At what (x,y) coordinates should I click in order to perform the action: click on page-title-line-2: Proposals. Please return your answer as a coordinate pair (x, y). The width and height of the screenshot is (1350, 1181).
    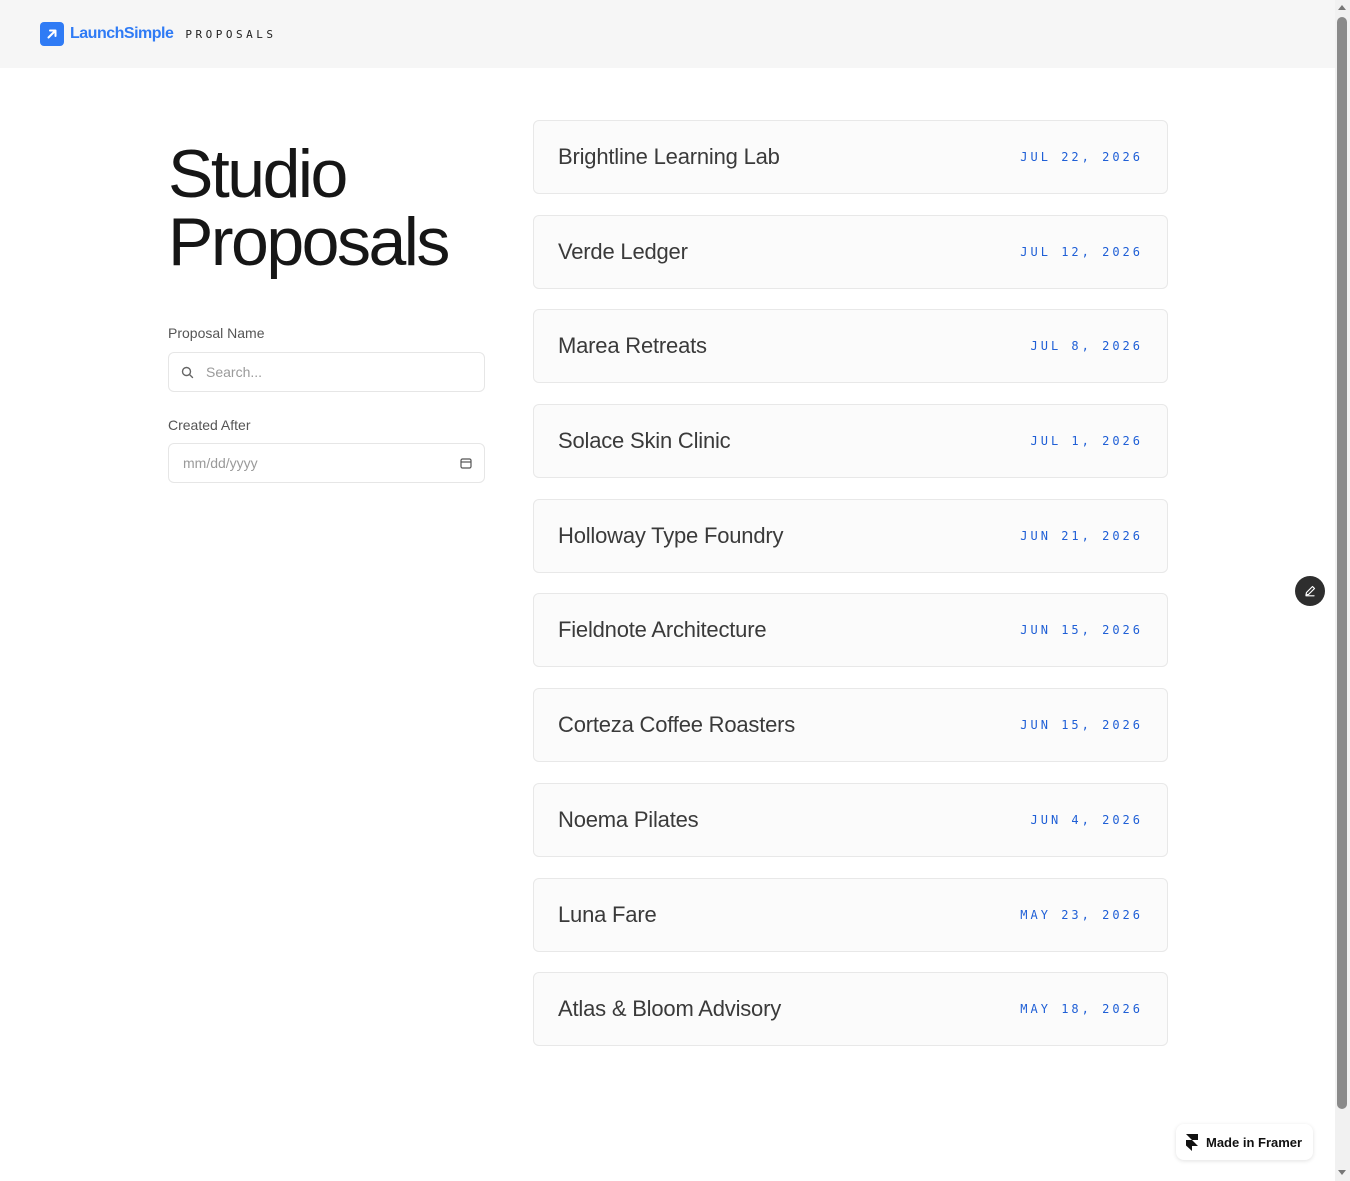
    Looking at the image, I should click on (309, 242).